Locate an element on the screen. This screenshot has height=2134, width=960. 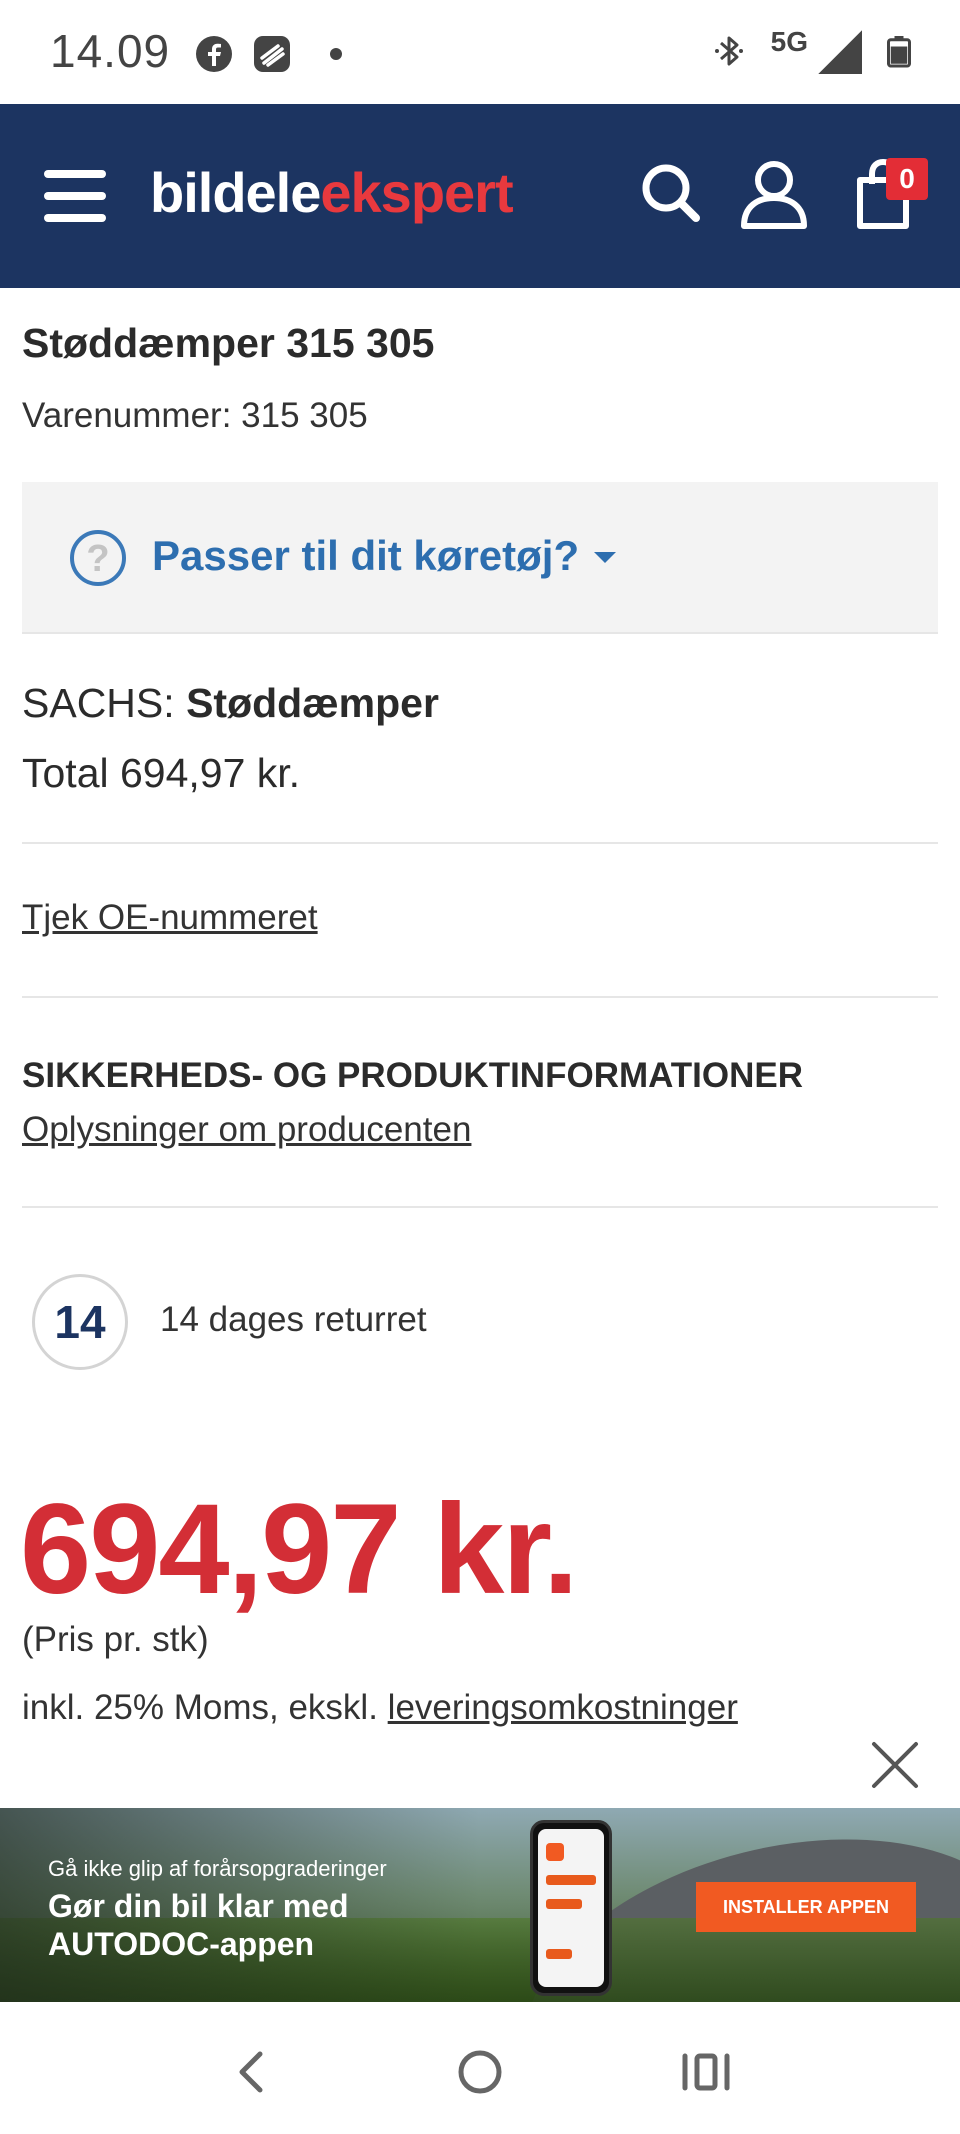
search-icon is located at coordinates (672, 194).